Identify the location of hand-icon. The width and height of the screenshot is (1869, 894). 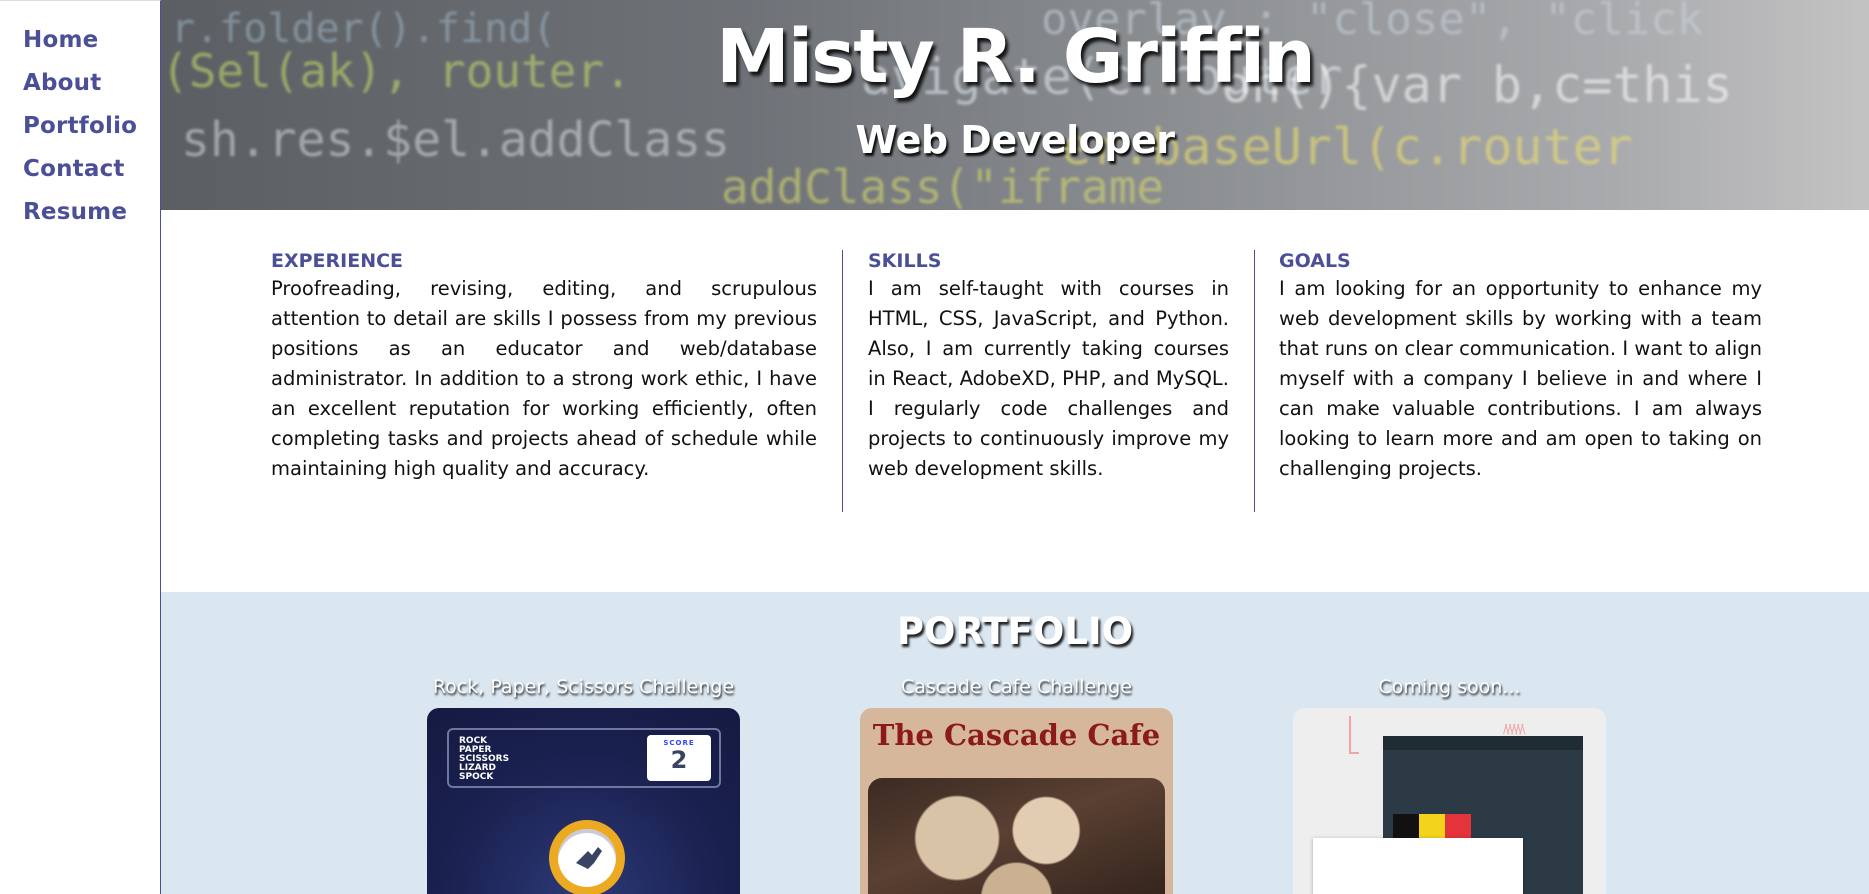
(589, 858).